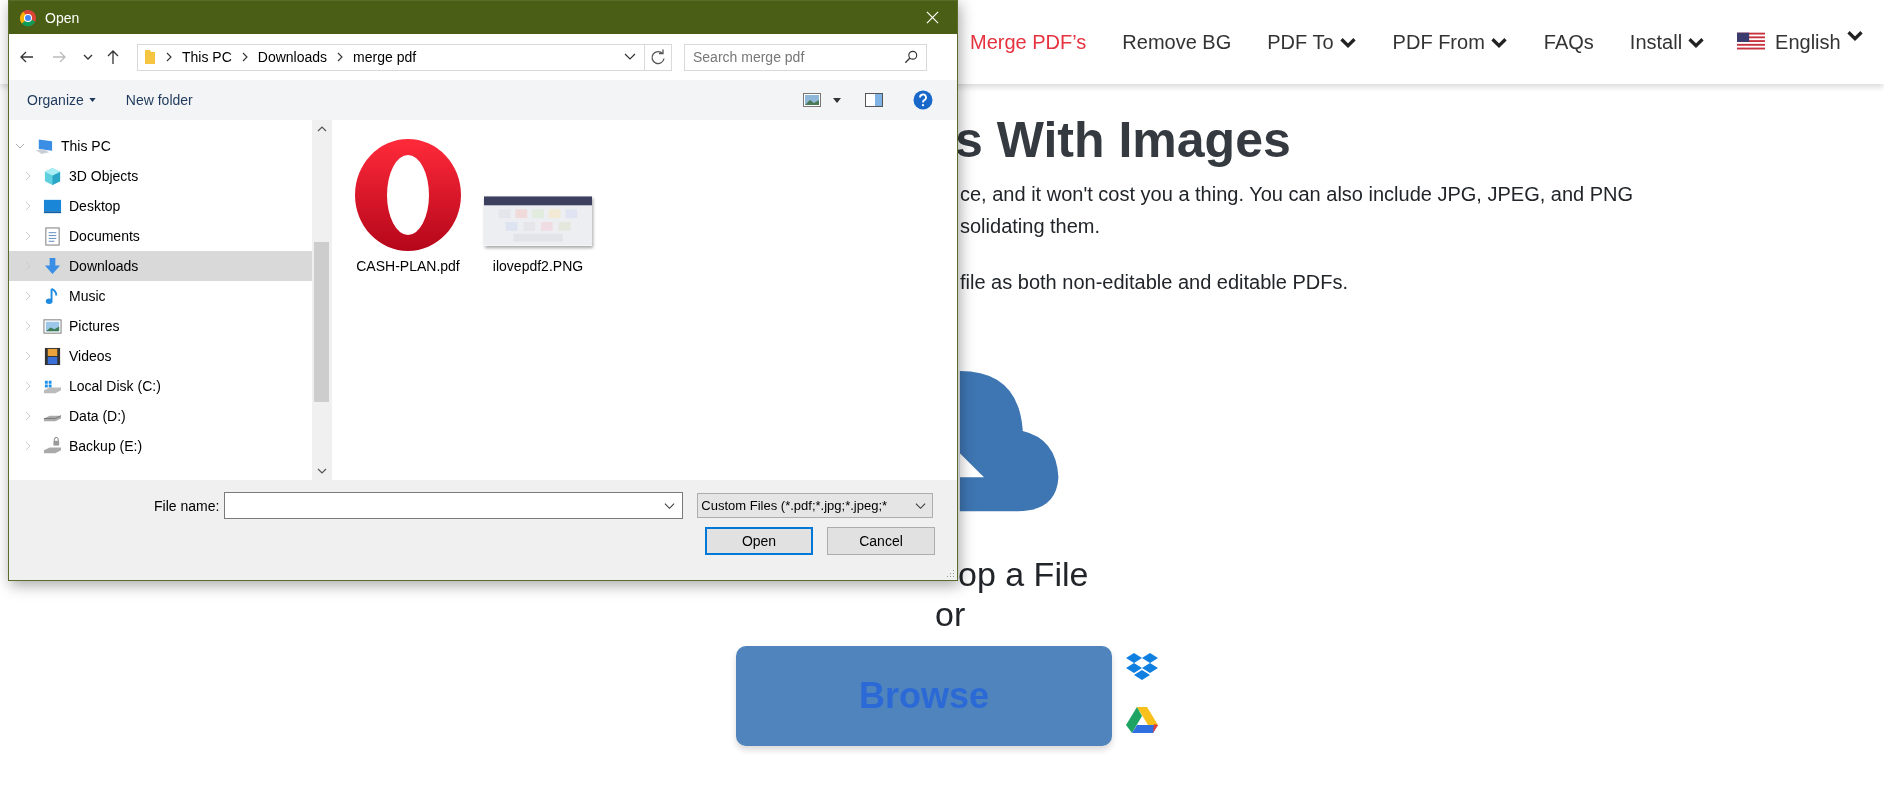  I want to click on address-bar: This PC Downloads merge pdf, so click(404, 57).